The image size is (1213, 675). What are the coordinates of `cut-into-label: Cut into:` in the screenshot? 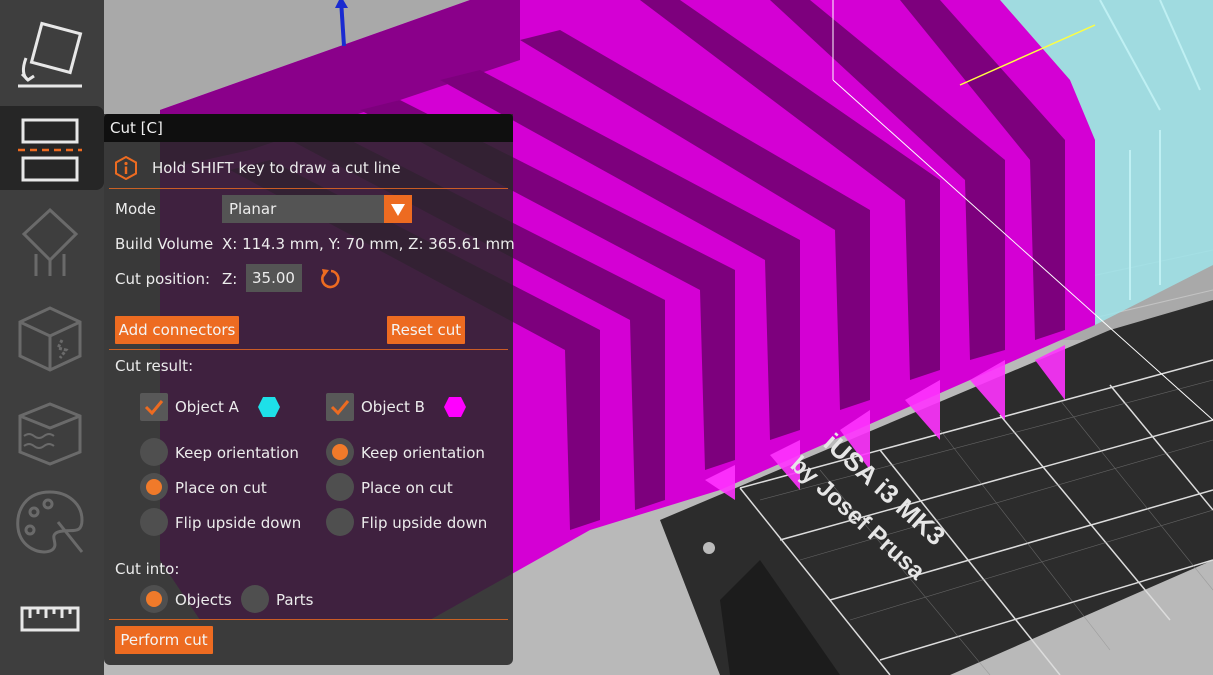 It's located at (147, 569).